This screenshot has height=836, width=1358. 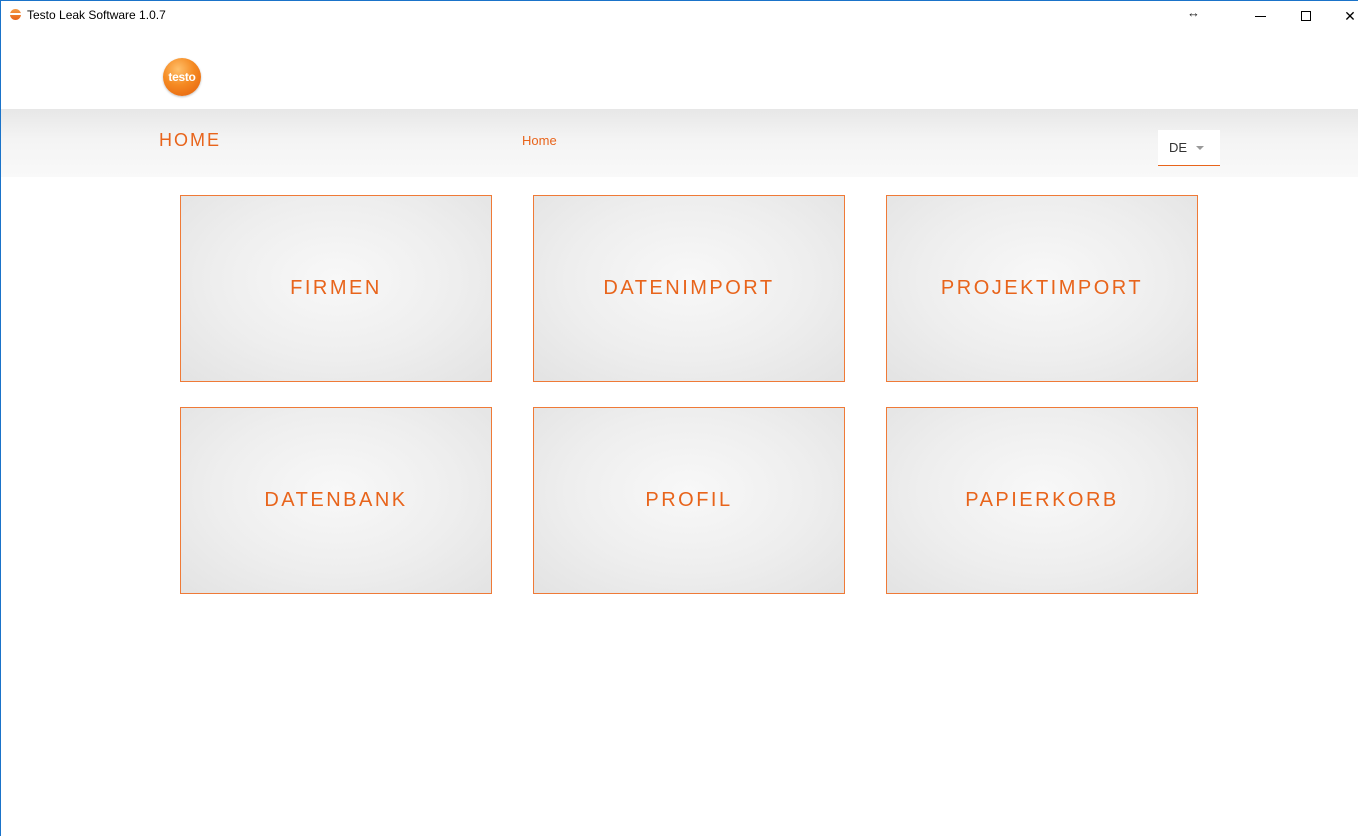 I want to click on chevron-down-icon, so click(x=1200, y=147).